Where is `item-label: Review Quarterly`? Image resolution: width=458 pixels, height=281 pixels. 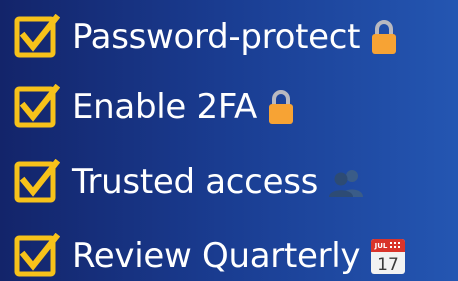
item-label: Review Quarterly is located at coordinates (216, 256).